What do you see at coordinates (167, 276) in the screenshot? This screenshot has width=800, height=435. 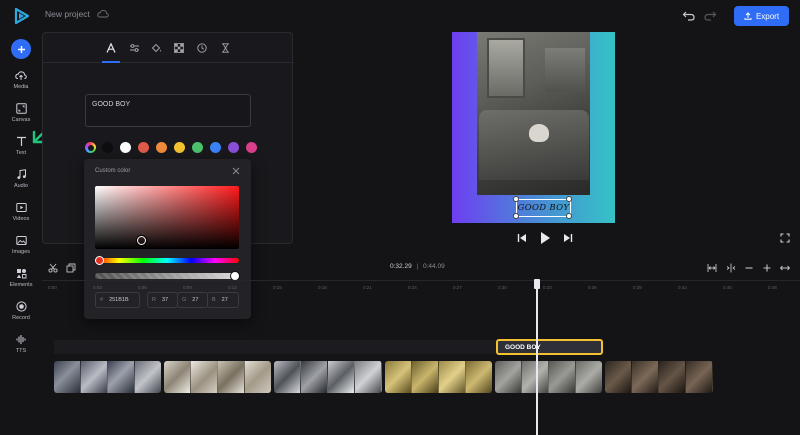 I see `opacity-slider` at bounding box center [167, 276].